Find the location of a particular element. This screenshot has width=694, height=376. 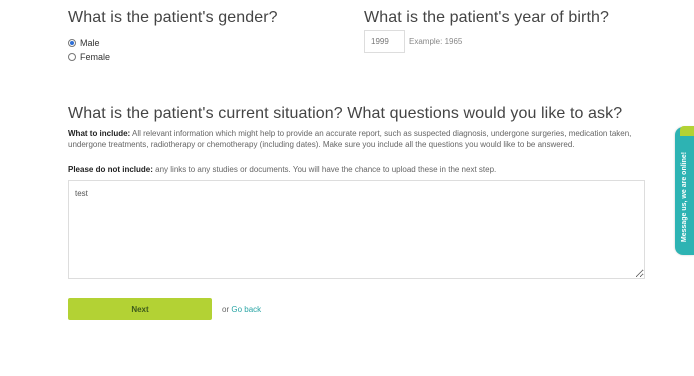

male-radio is located at coordinates (72, 43).